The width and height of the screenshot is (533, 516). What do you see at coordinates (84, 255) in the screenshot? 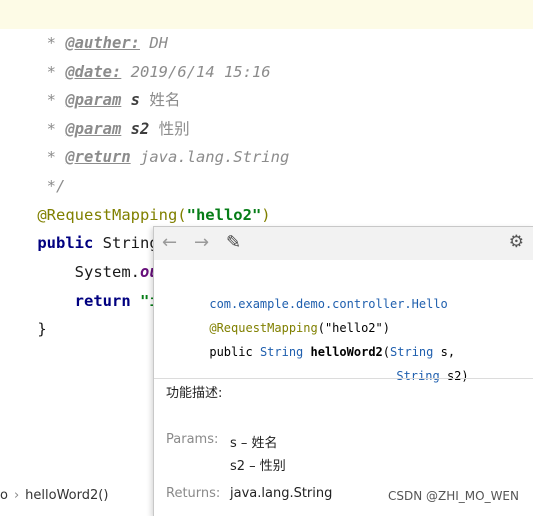
I see `code-line-system: System.out` at bounding box center [84, 255].